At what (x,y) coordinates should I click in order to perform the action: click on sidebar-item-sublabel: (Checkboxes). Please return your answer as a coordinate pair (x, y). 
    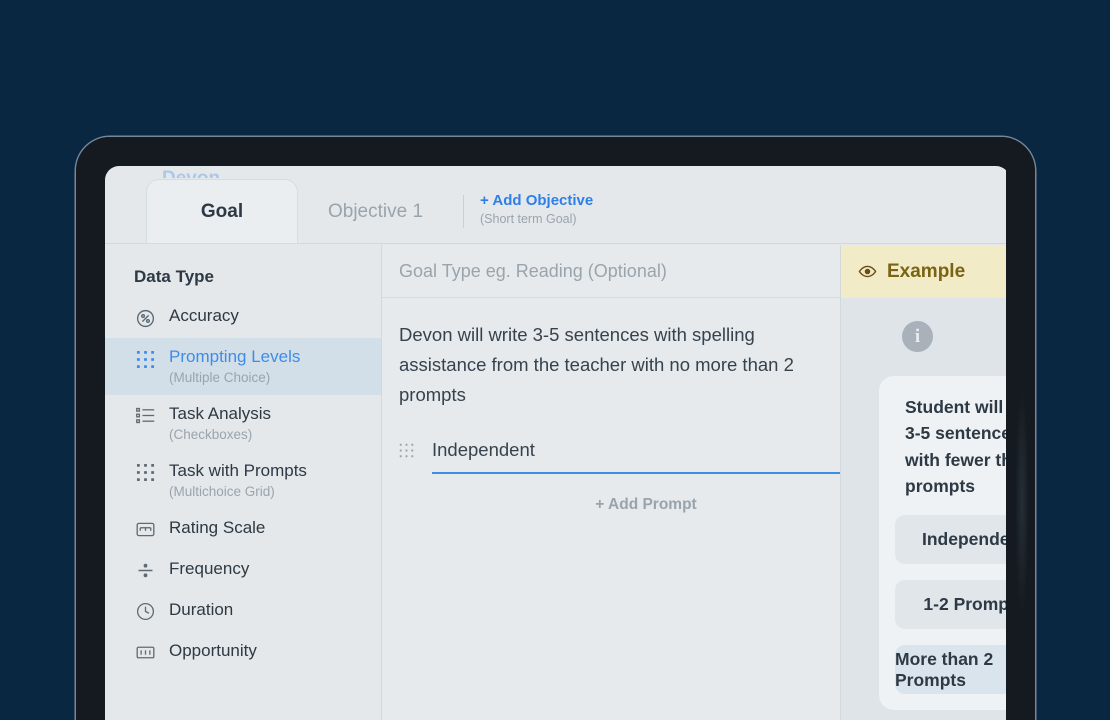
    Looking at the image, I should click on (211, 435).